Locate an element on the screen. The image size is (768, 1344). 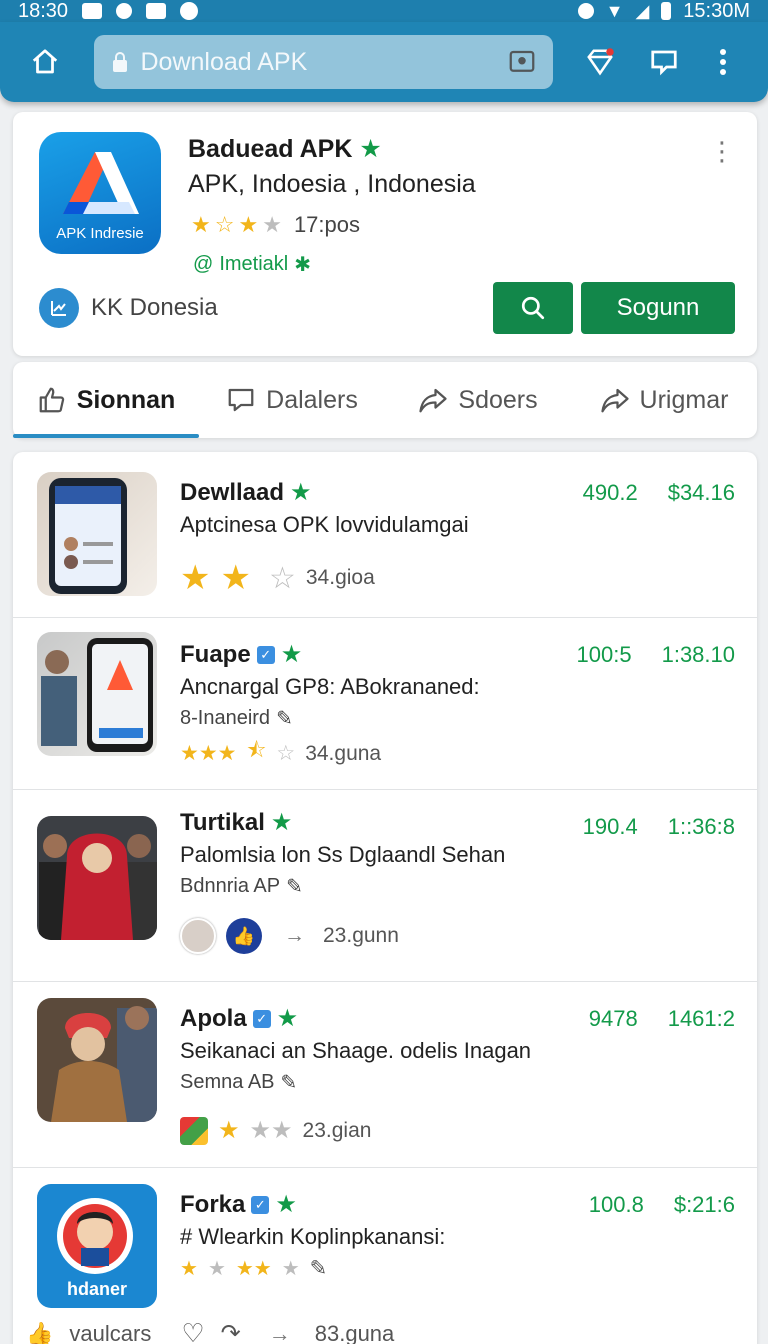
tab-bar: Sionnan Dalalers Sdoers Urigmar is located at coordinates (385, 400).